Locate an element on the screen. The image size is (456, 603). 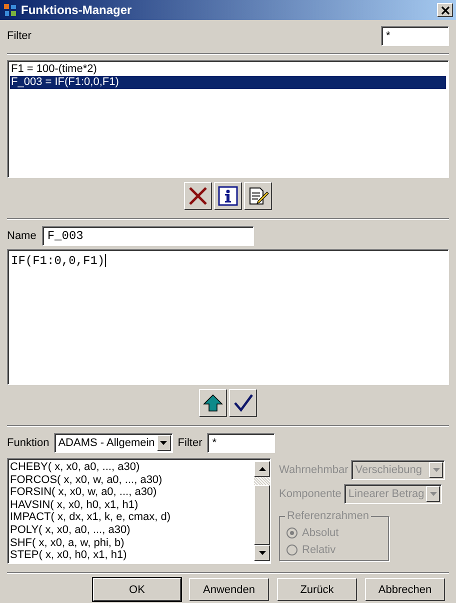
dialog-button: OK is located at coordinates (137, 589).